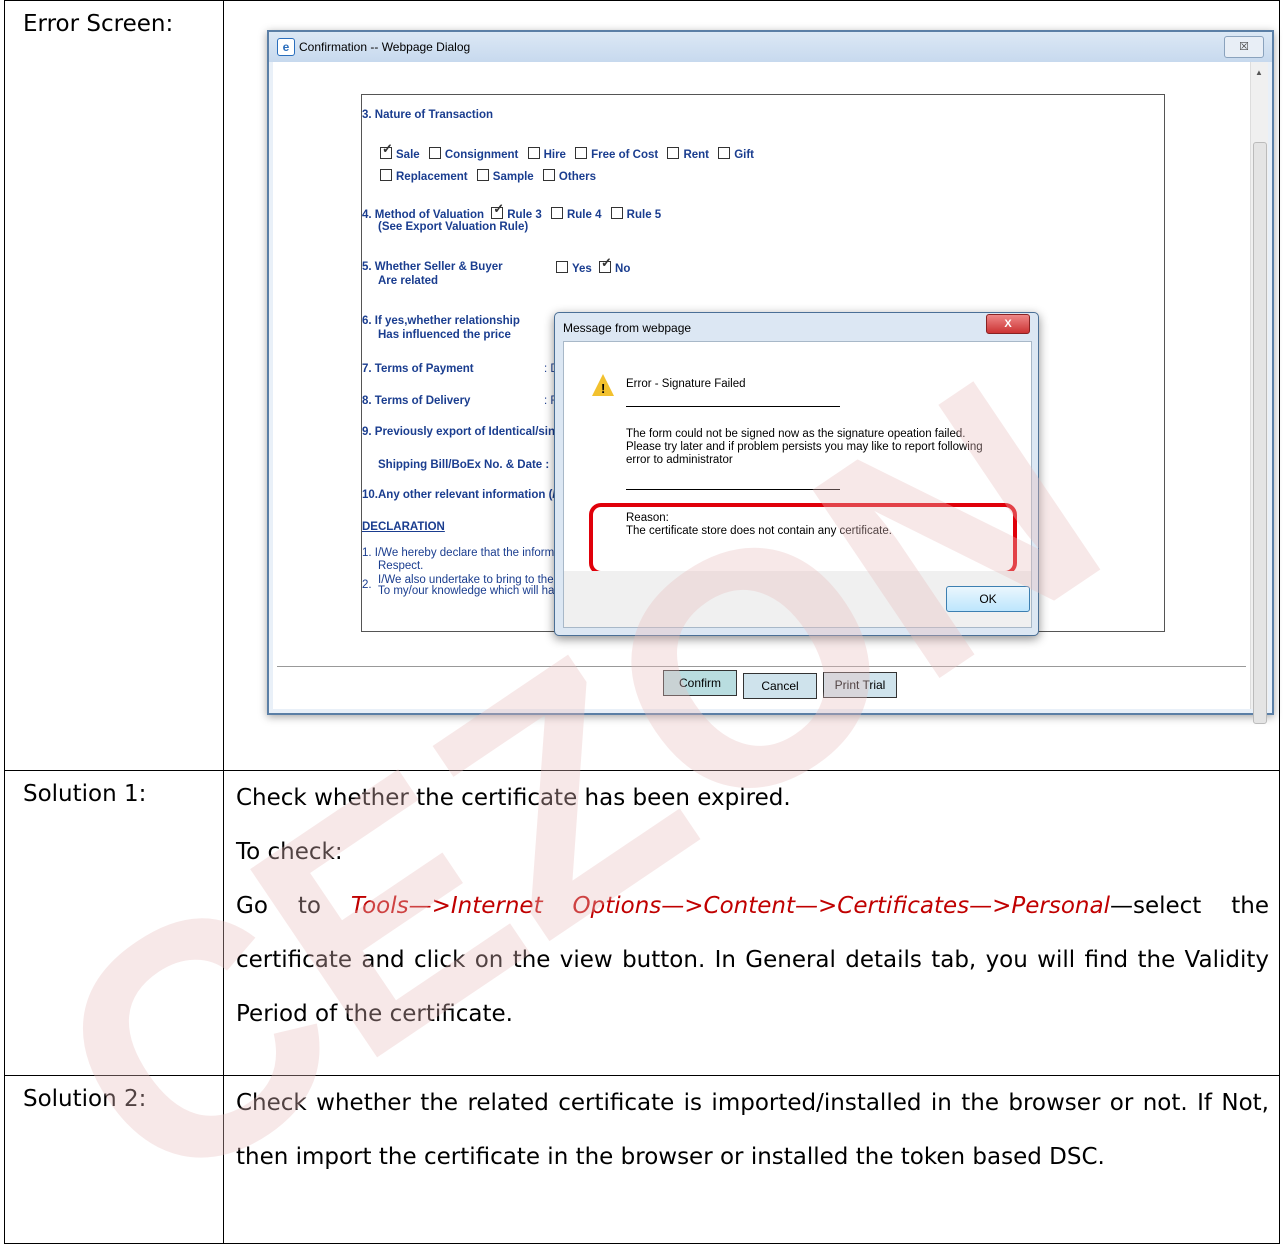  I want to click on cancel-button: Cancel, so click(780, 686).